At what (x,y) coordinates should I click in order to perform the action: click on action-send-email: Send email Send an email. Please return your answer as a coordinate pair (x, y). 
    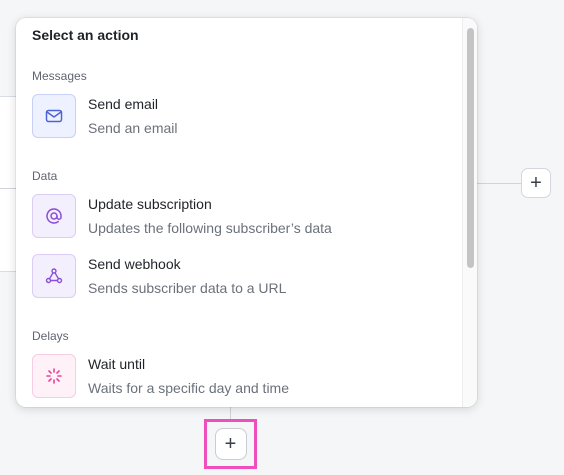
    Looking at the image, I should click on (242, 118).